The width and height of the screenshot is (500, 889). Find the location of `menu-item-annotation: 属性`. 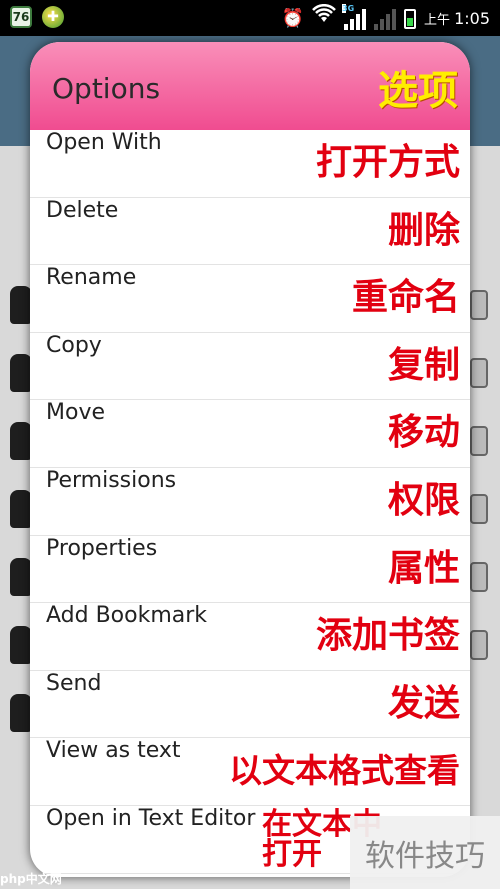

menu-item-annotation: 属性 is located at coordinates (423, 568).